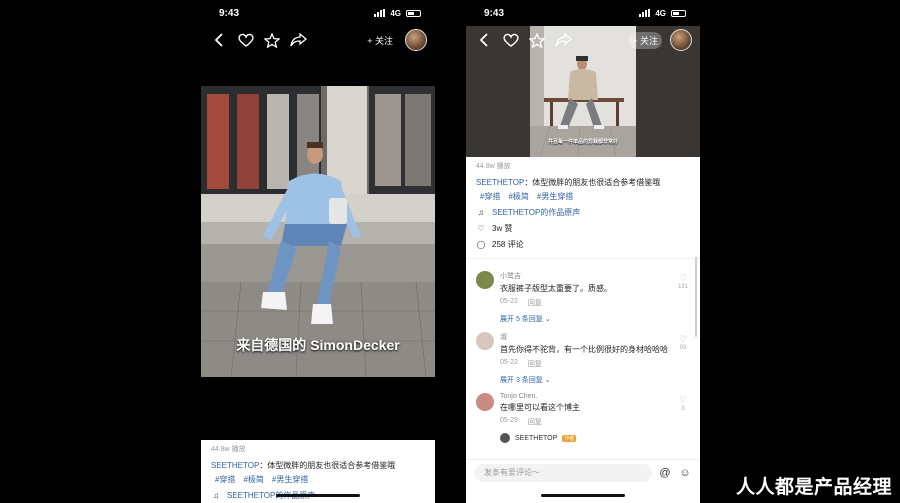  Describe the element at coordinates (569, 438) in the screenshot. I see `author-badge: 作者` at that location.